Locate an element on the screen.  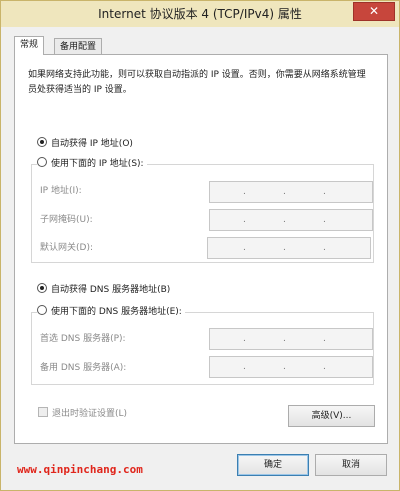
close-icon: ✕ is located at coordinates (374, 11).